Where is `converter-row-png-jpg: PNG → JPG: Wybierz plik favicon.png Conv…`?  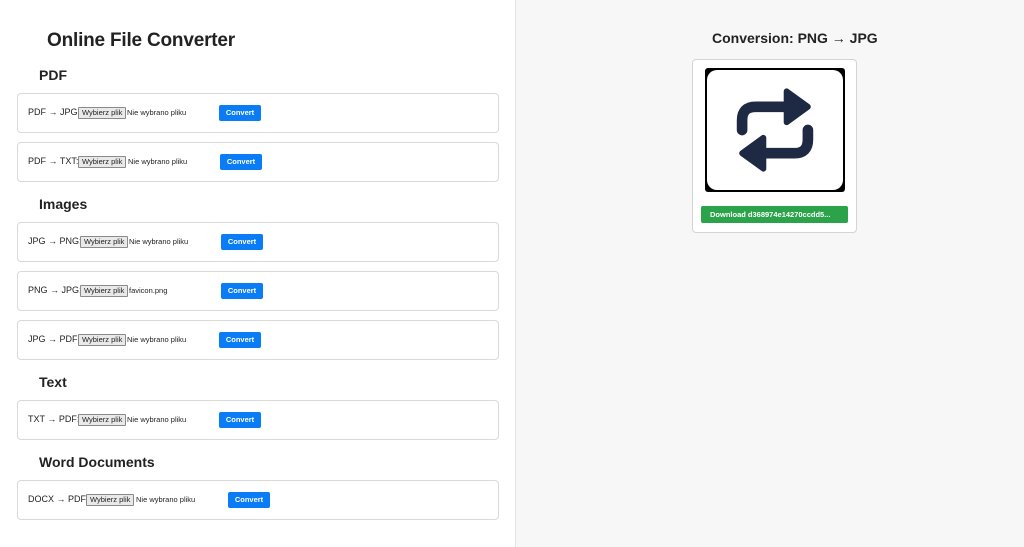 converter-row-png-jpg: PNG → JPG: Wybierz plik favicon.png Conv… is located at coordinates (258, 291).